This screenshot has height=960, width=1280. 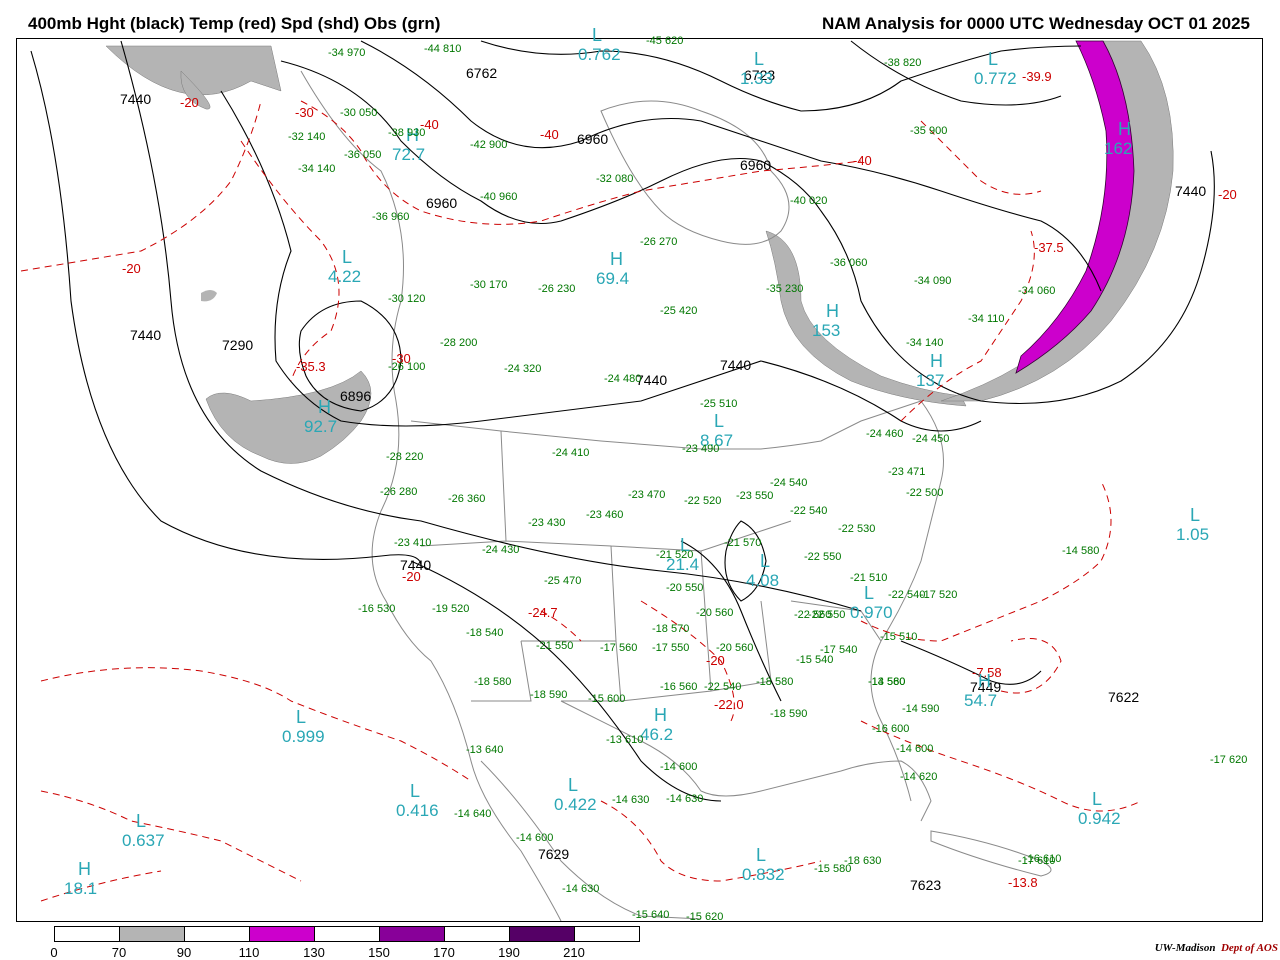 What do you see at coordinates (729, 704) in the screenshot?
I see `temperature-label: -22.0` at bounding box center [729, 704].